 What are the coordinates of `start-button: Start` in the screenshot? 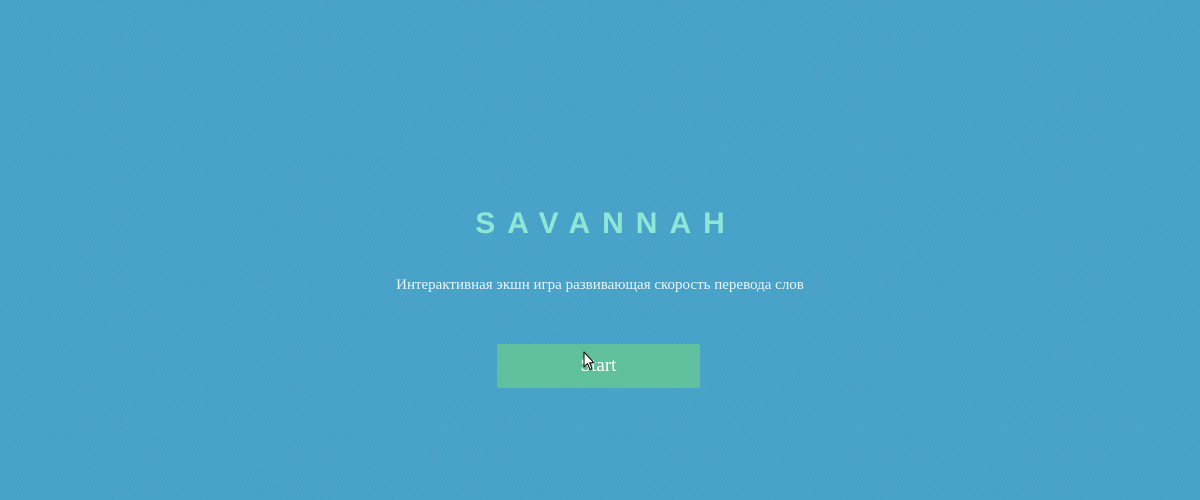 It's located at (598, 366).